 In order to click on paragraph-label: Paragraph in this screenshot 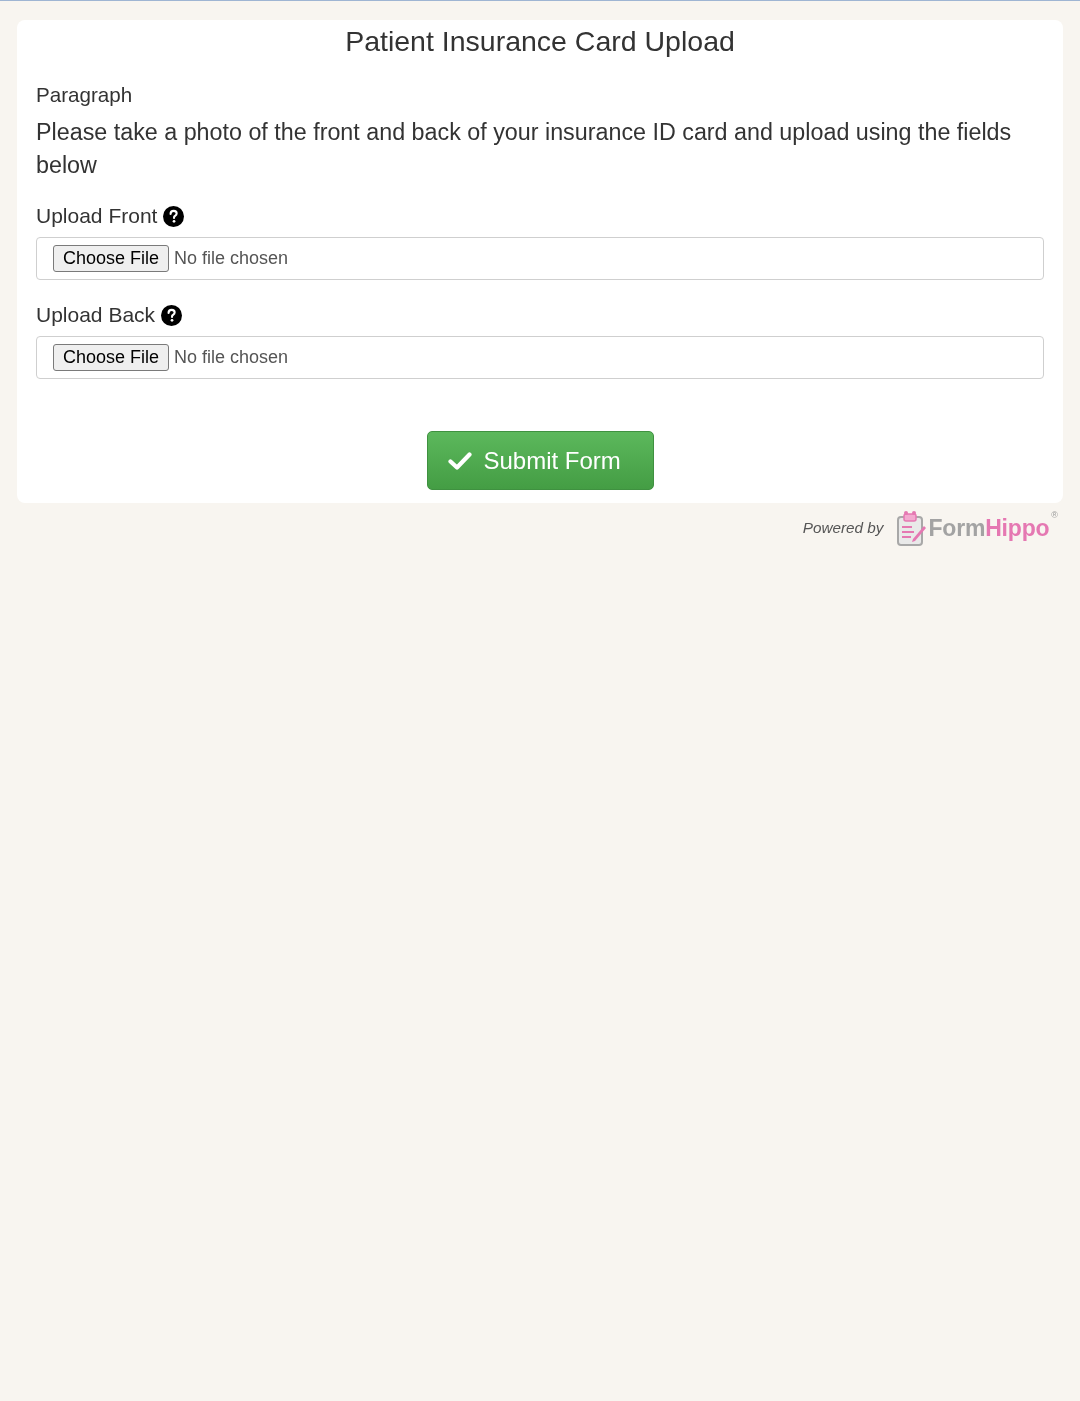, I will do `click(85, 95)`.